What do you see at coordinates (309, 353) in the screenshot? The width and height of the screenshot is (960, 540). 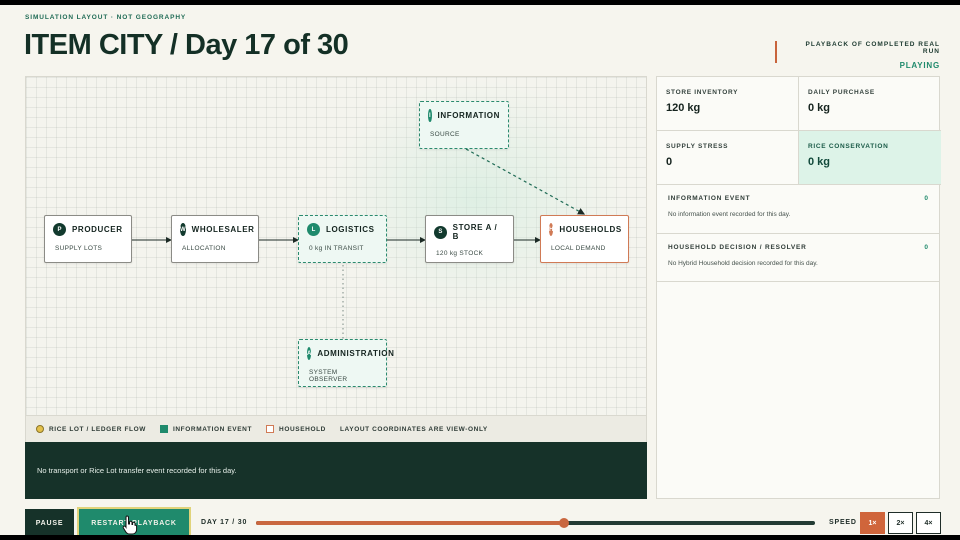 I see `administration-badge-icon: A` at bounding box center [309, 353].